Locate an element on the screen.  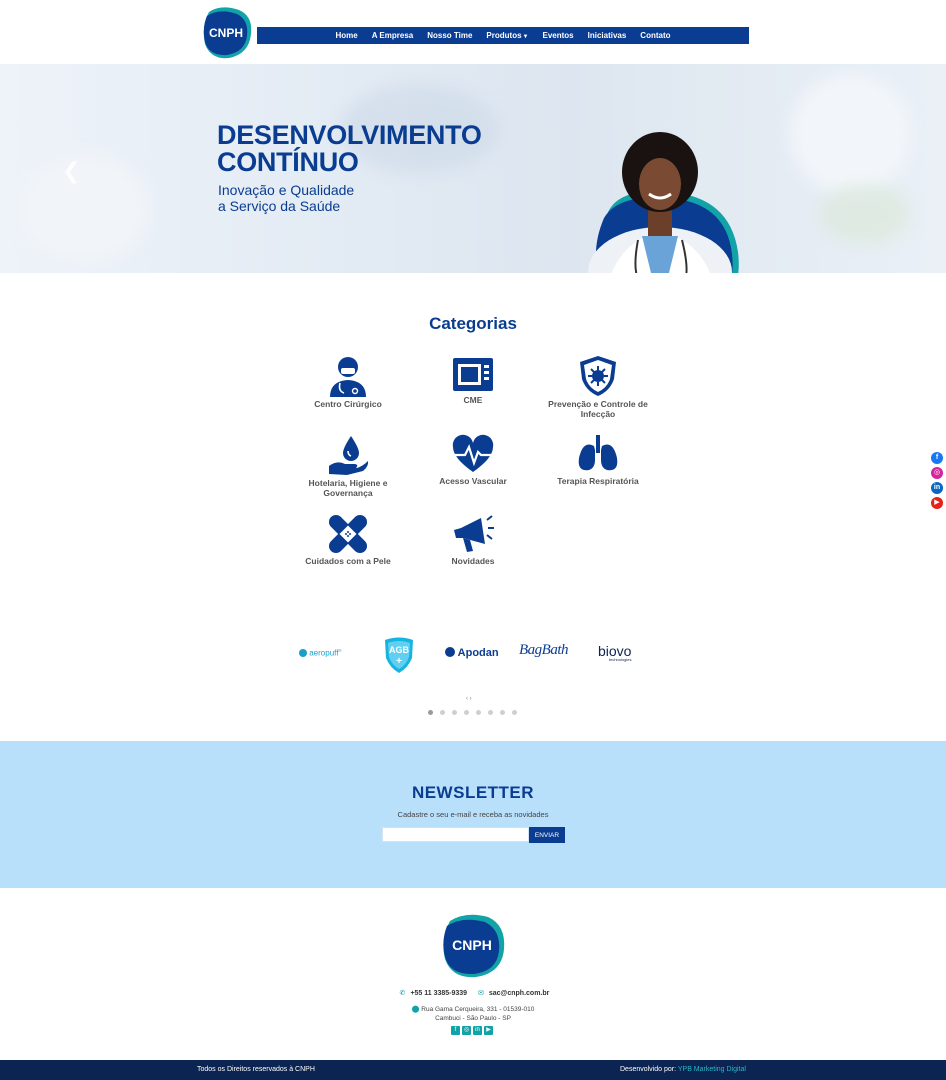
hero-subtitle: Inovação e Qualidade a Serviço da Saúde is located at coordinates (286, 198).